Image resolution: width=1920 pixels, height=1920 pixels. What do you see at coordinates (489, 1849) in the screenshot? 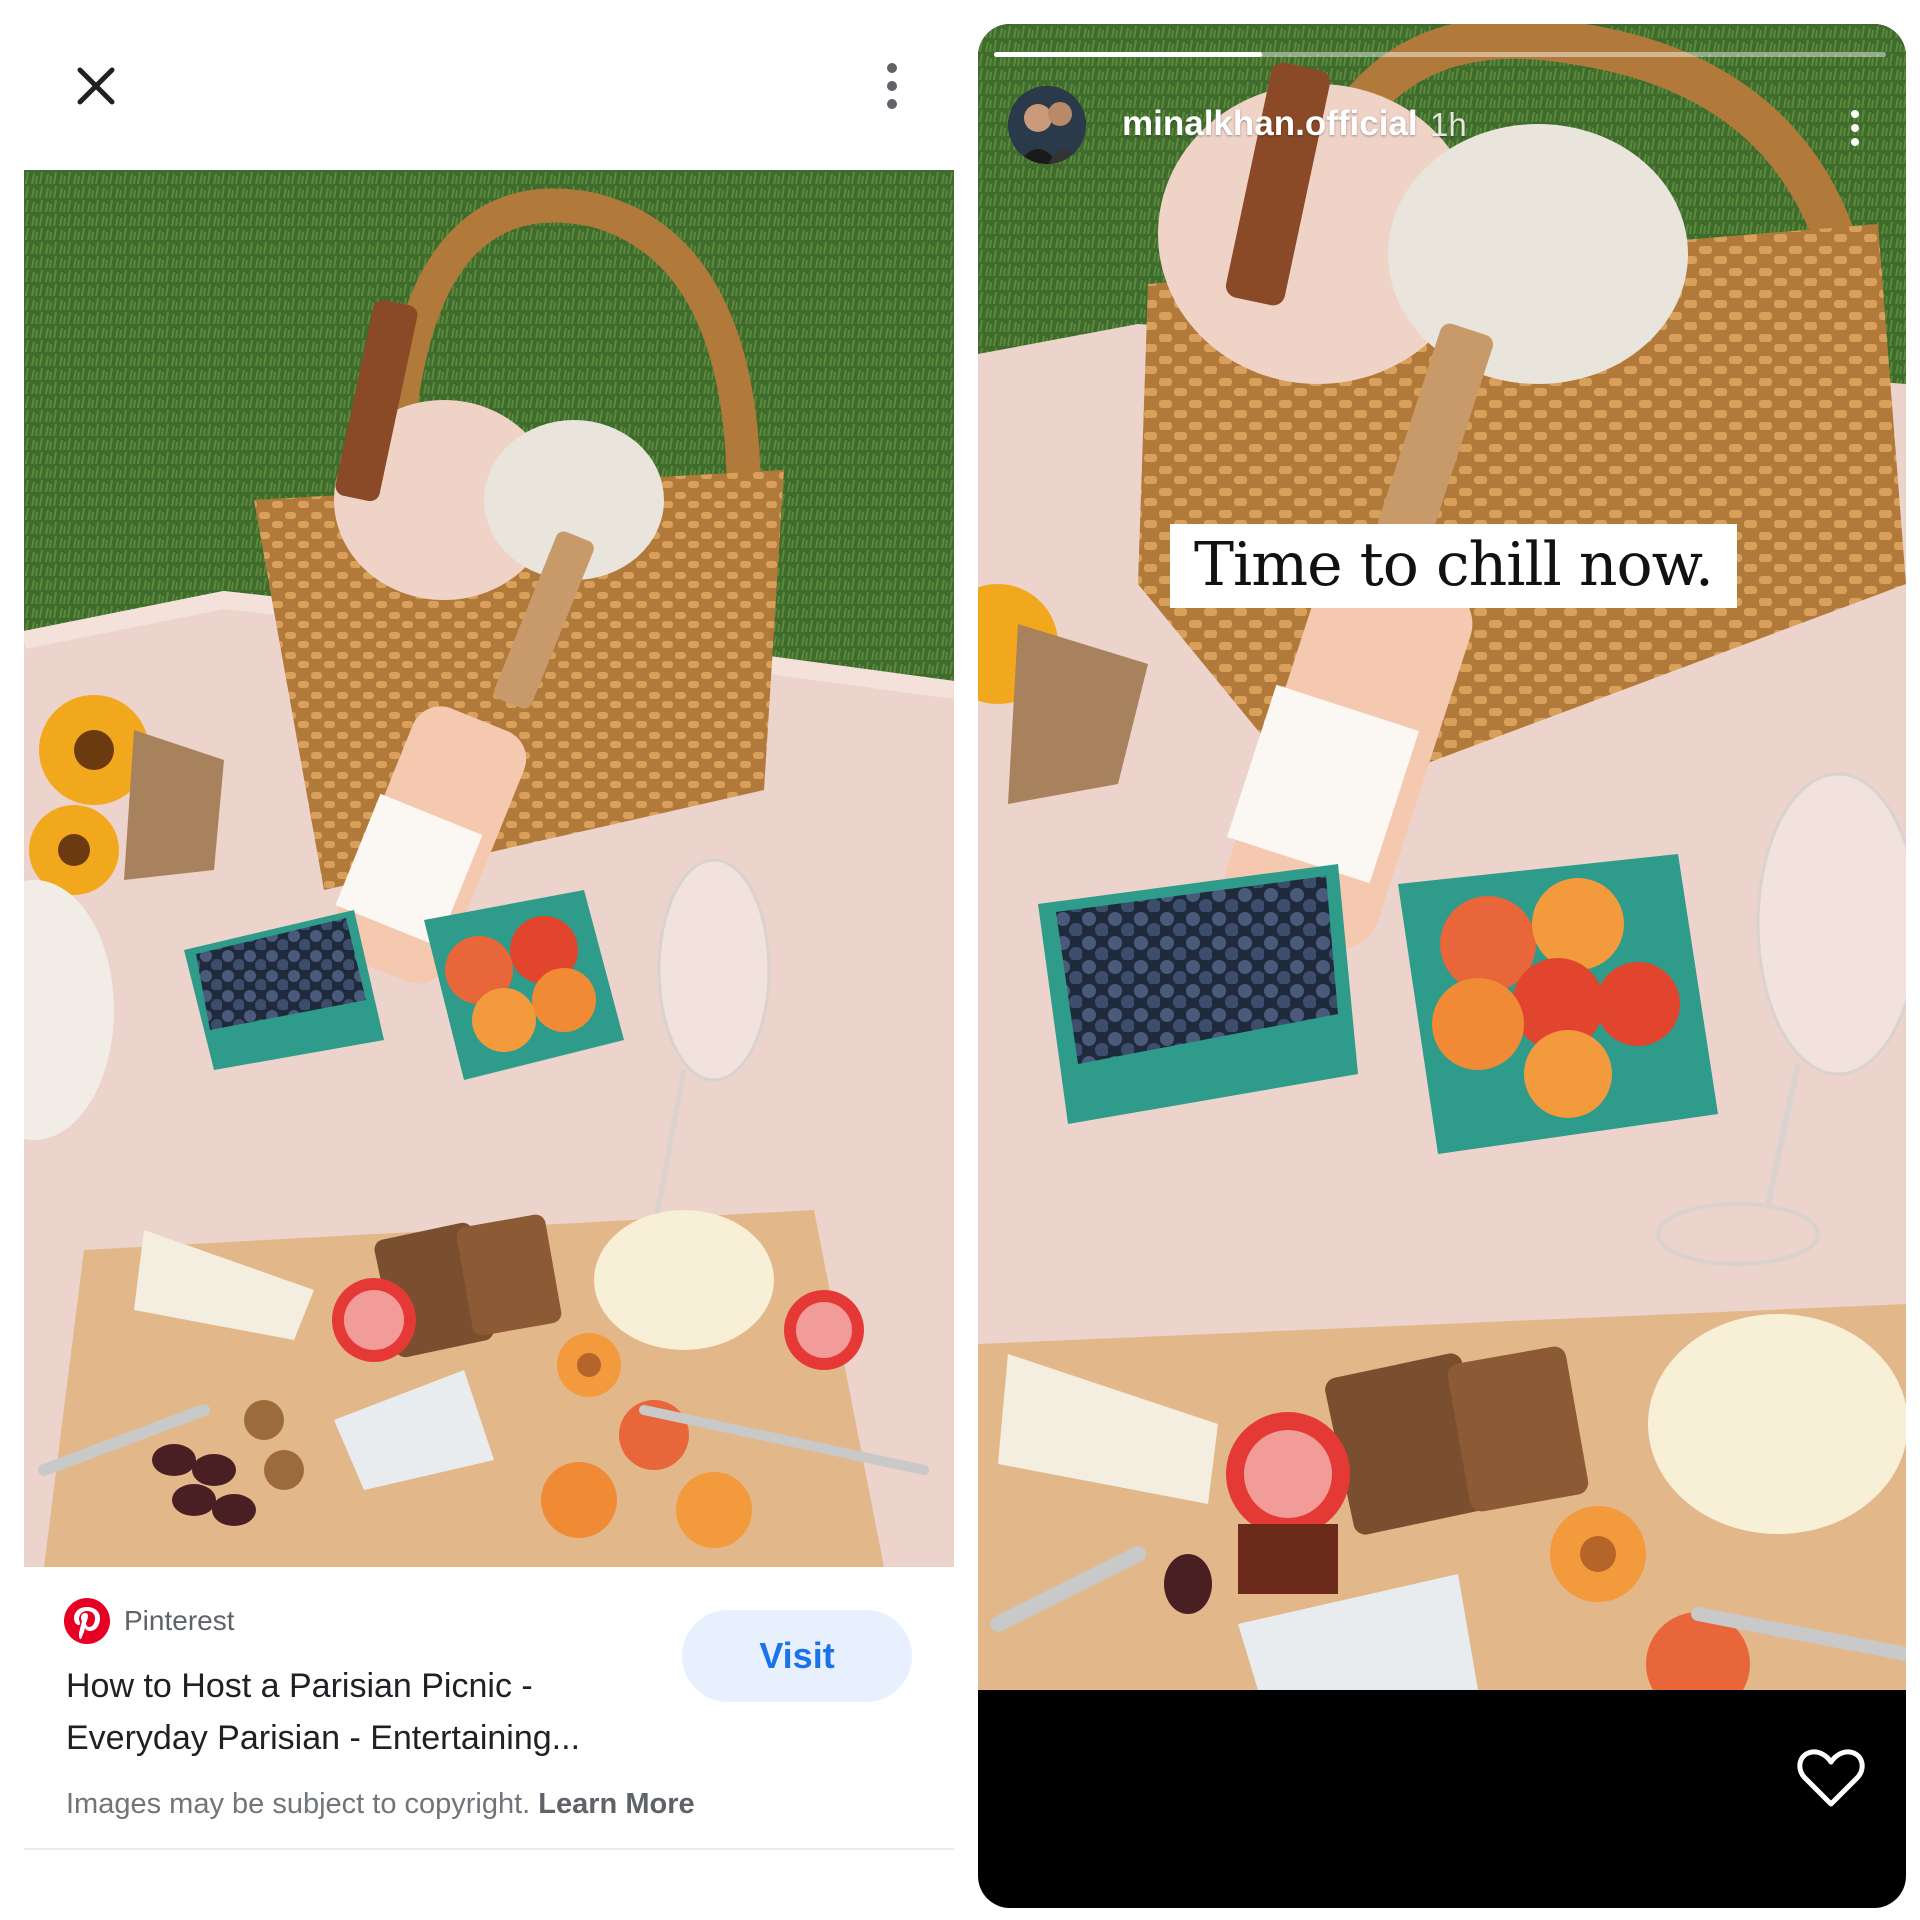
I see `divider` at bounding box center [489, 1849].